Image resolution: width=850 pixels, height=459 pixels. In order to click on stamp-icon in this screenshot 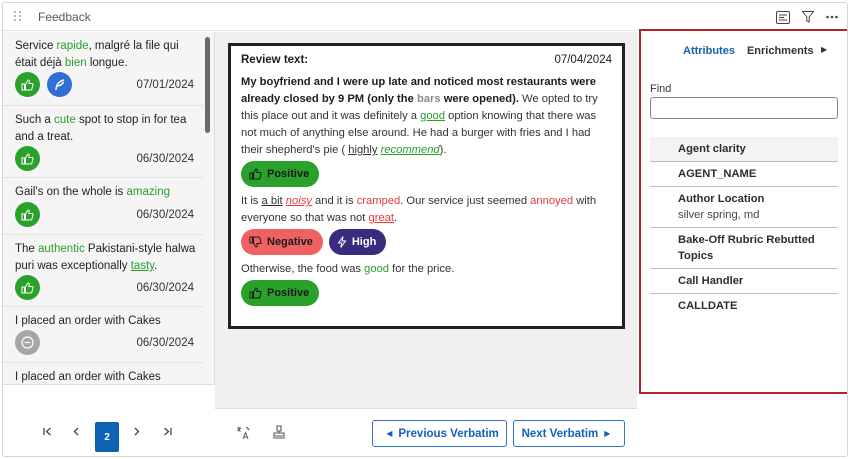, I will do `click(279, 434)`.